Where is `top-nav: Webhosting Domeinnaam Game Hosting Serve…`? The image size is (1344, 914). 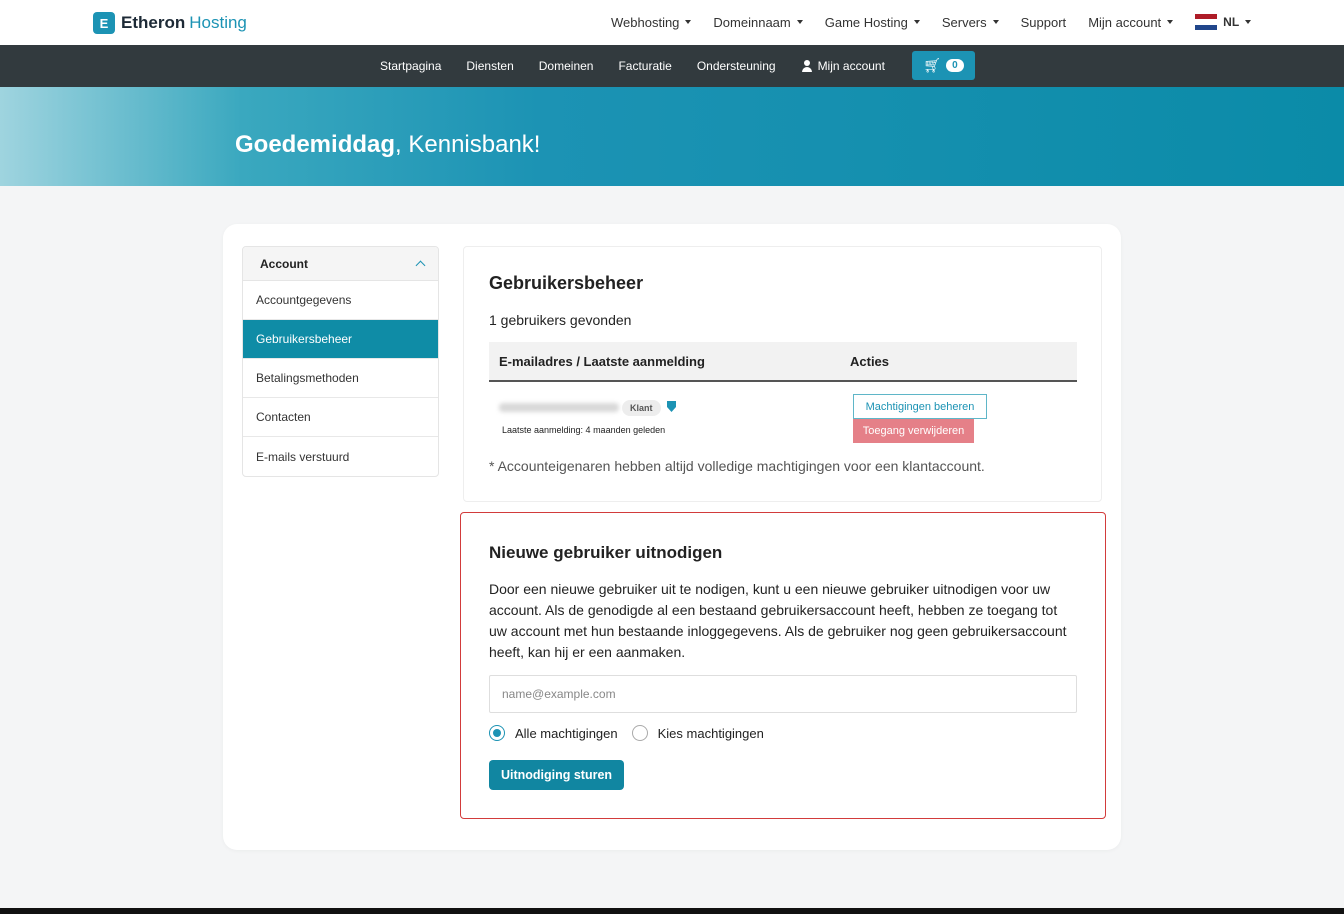
top-nav: Webhosting Domeinnaam Game Hosting Serve… is located at coordinates (942, 22).